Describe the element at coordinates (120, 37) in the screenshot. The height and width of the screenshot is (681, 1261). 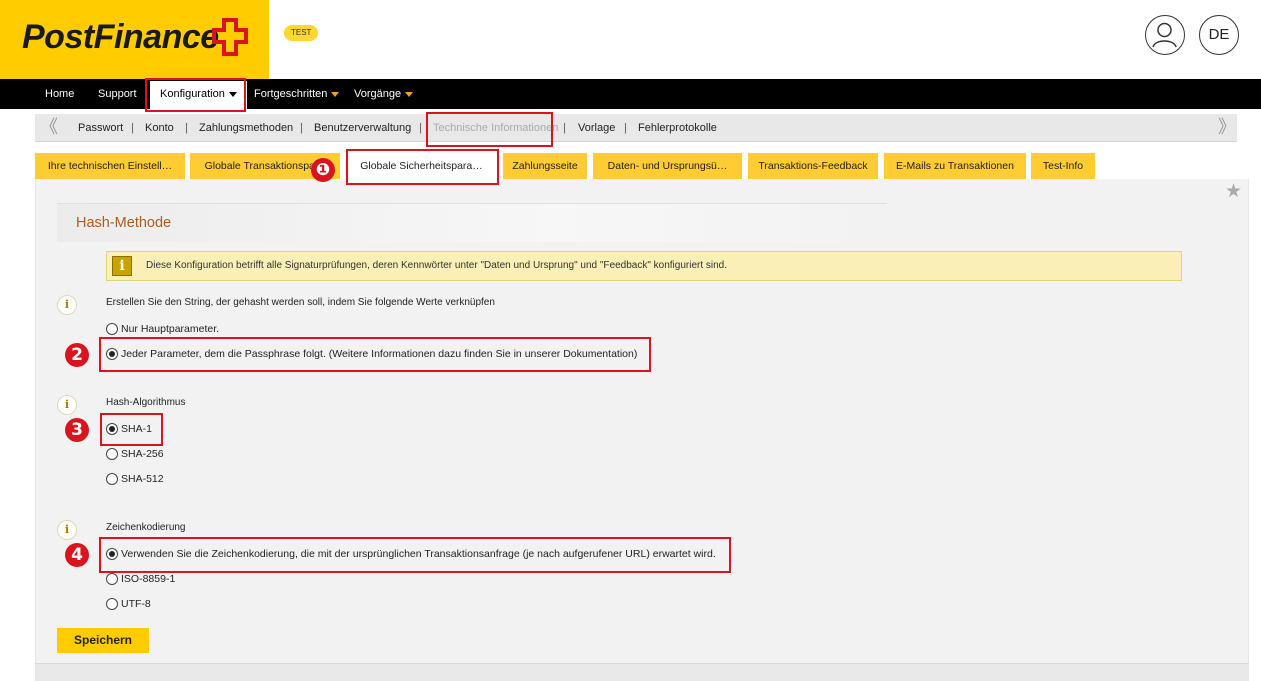
I see `logo-text: PostFinance` at that location.